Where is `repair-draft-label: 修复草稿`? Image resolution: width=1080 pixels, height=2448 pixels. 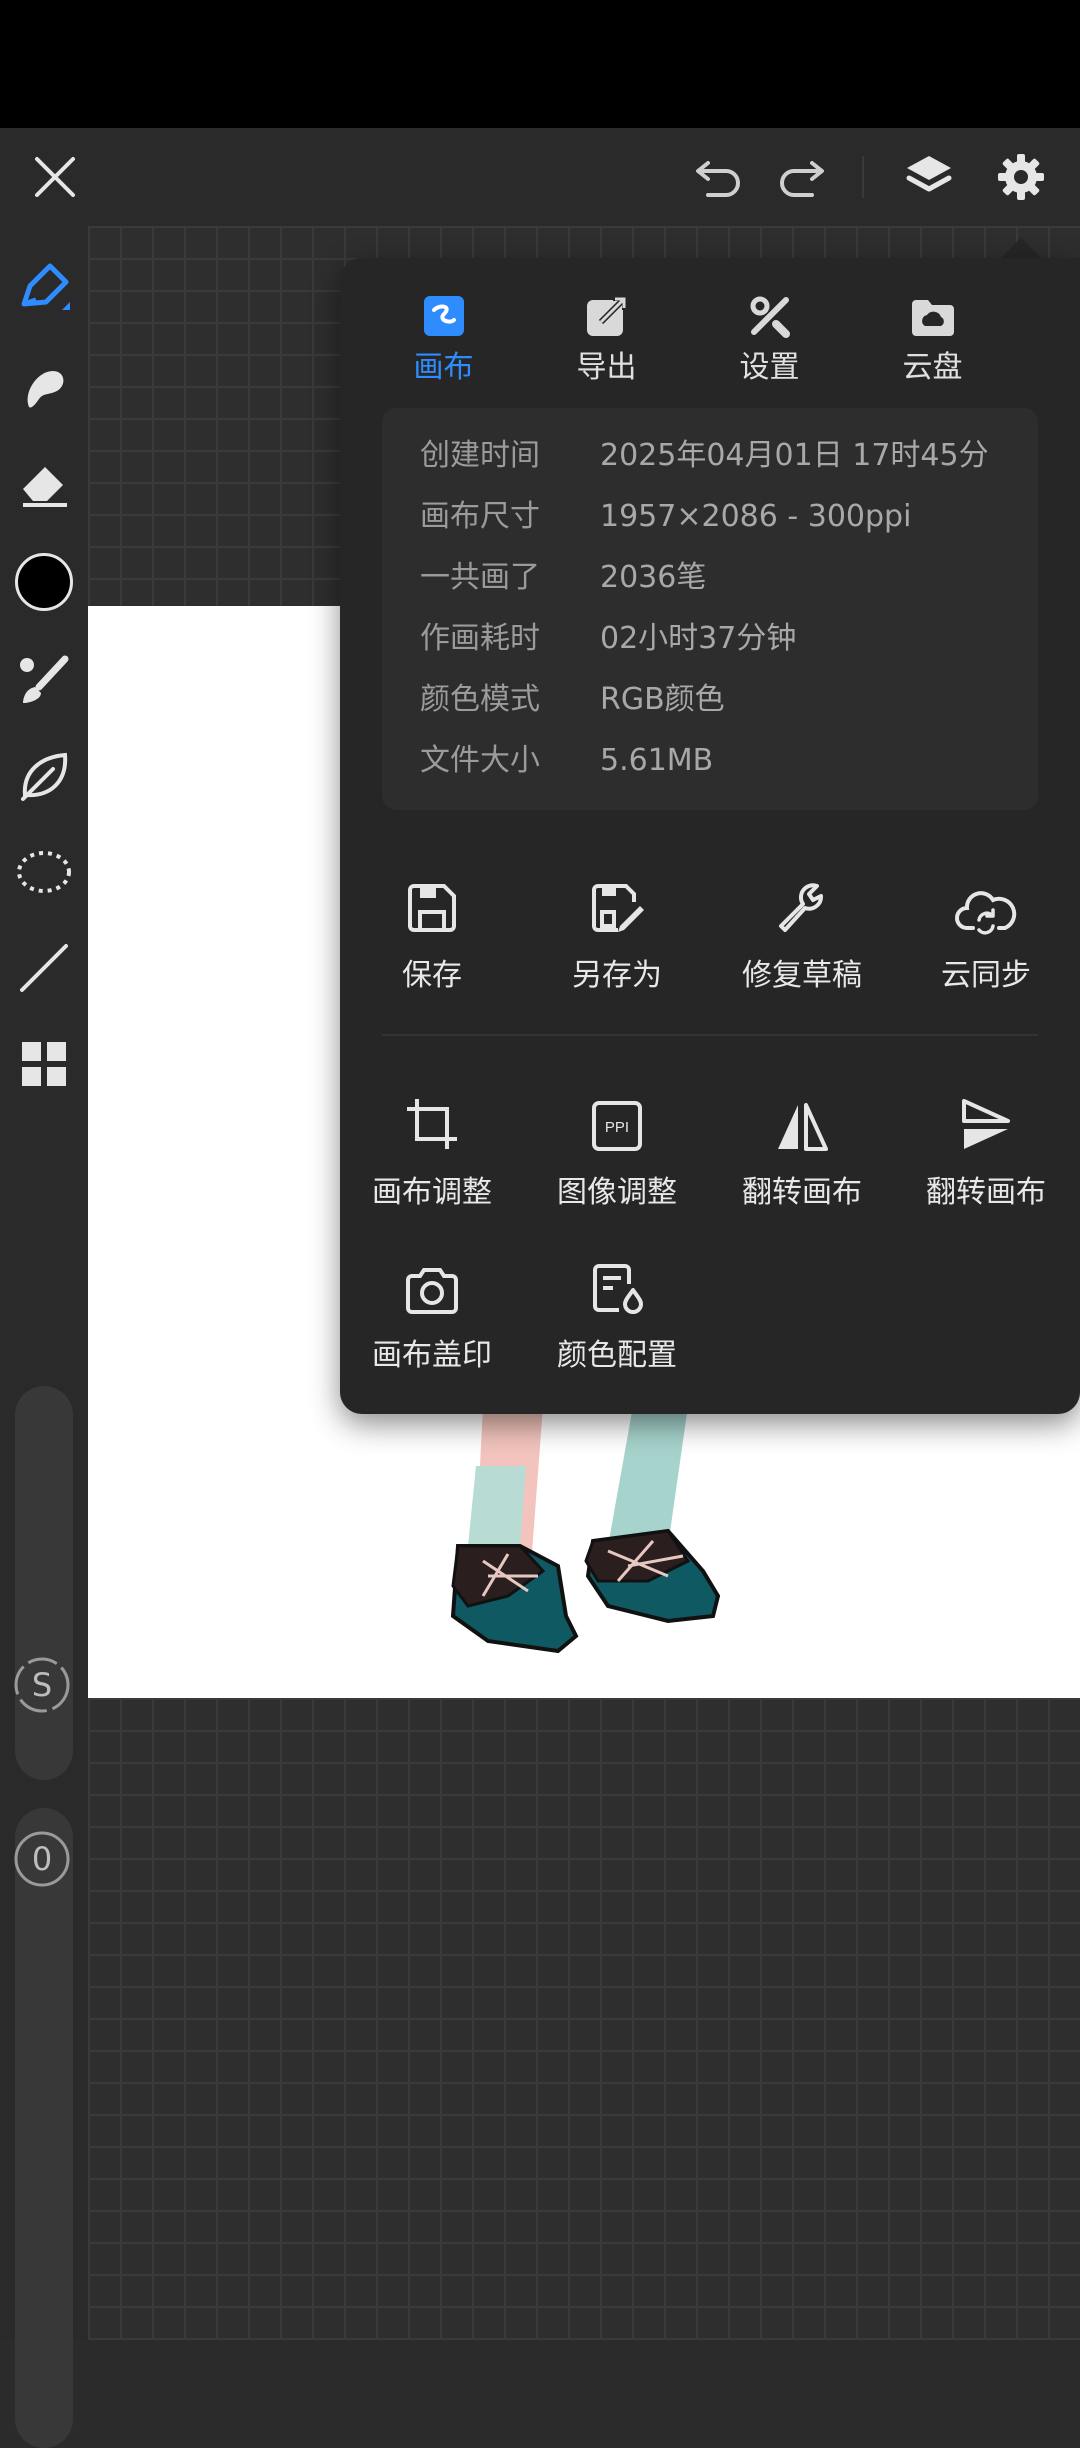
repair-draft-label: 修复草稿 is located at coordinates (802, 975).